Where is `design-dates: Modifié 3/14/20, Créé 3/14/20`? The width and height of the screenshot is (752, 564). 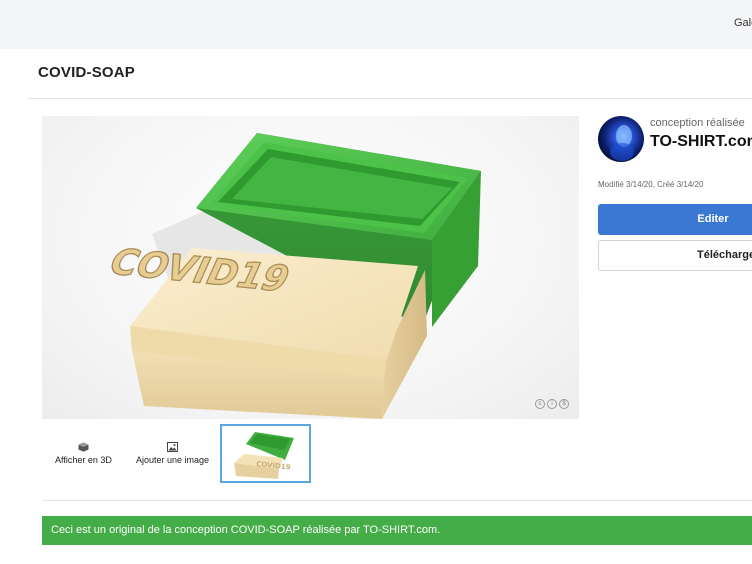
design-dates: Modifié 3/14/20, Créé 3/14/20 is located at coordinates (651, 184).